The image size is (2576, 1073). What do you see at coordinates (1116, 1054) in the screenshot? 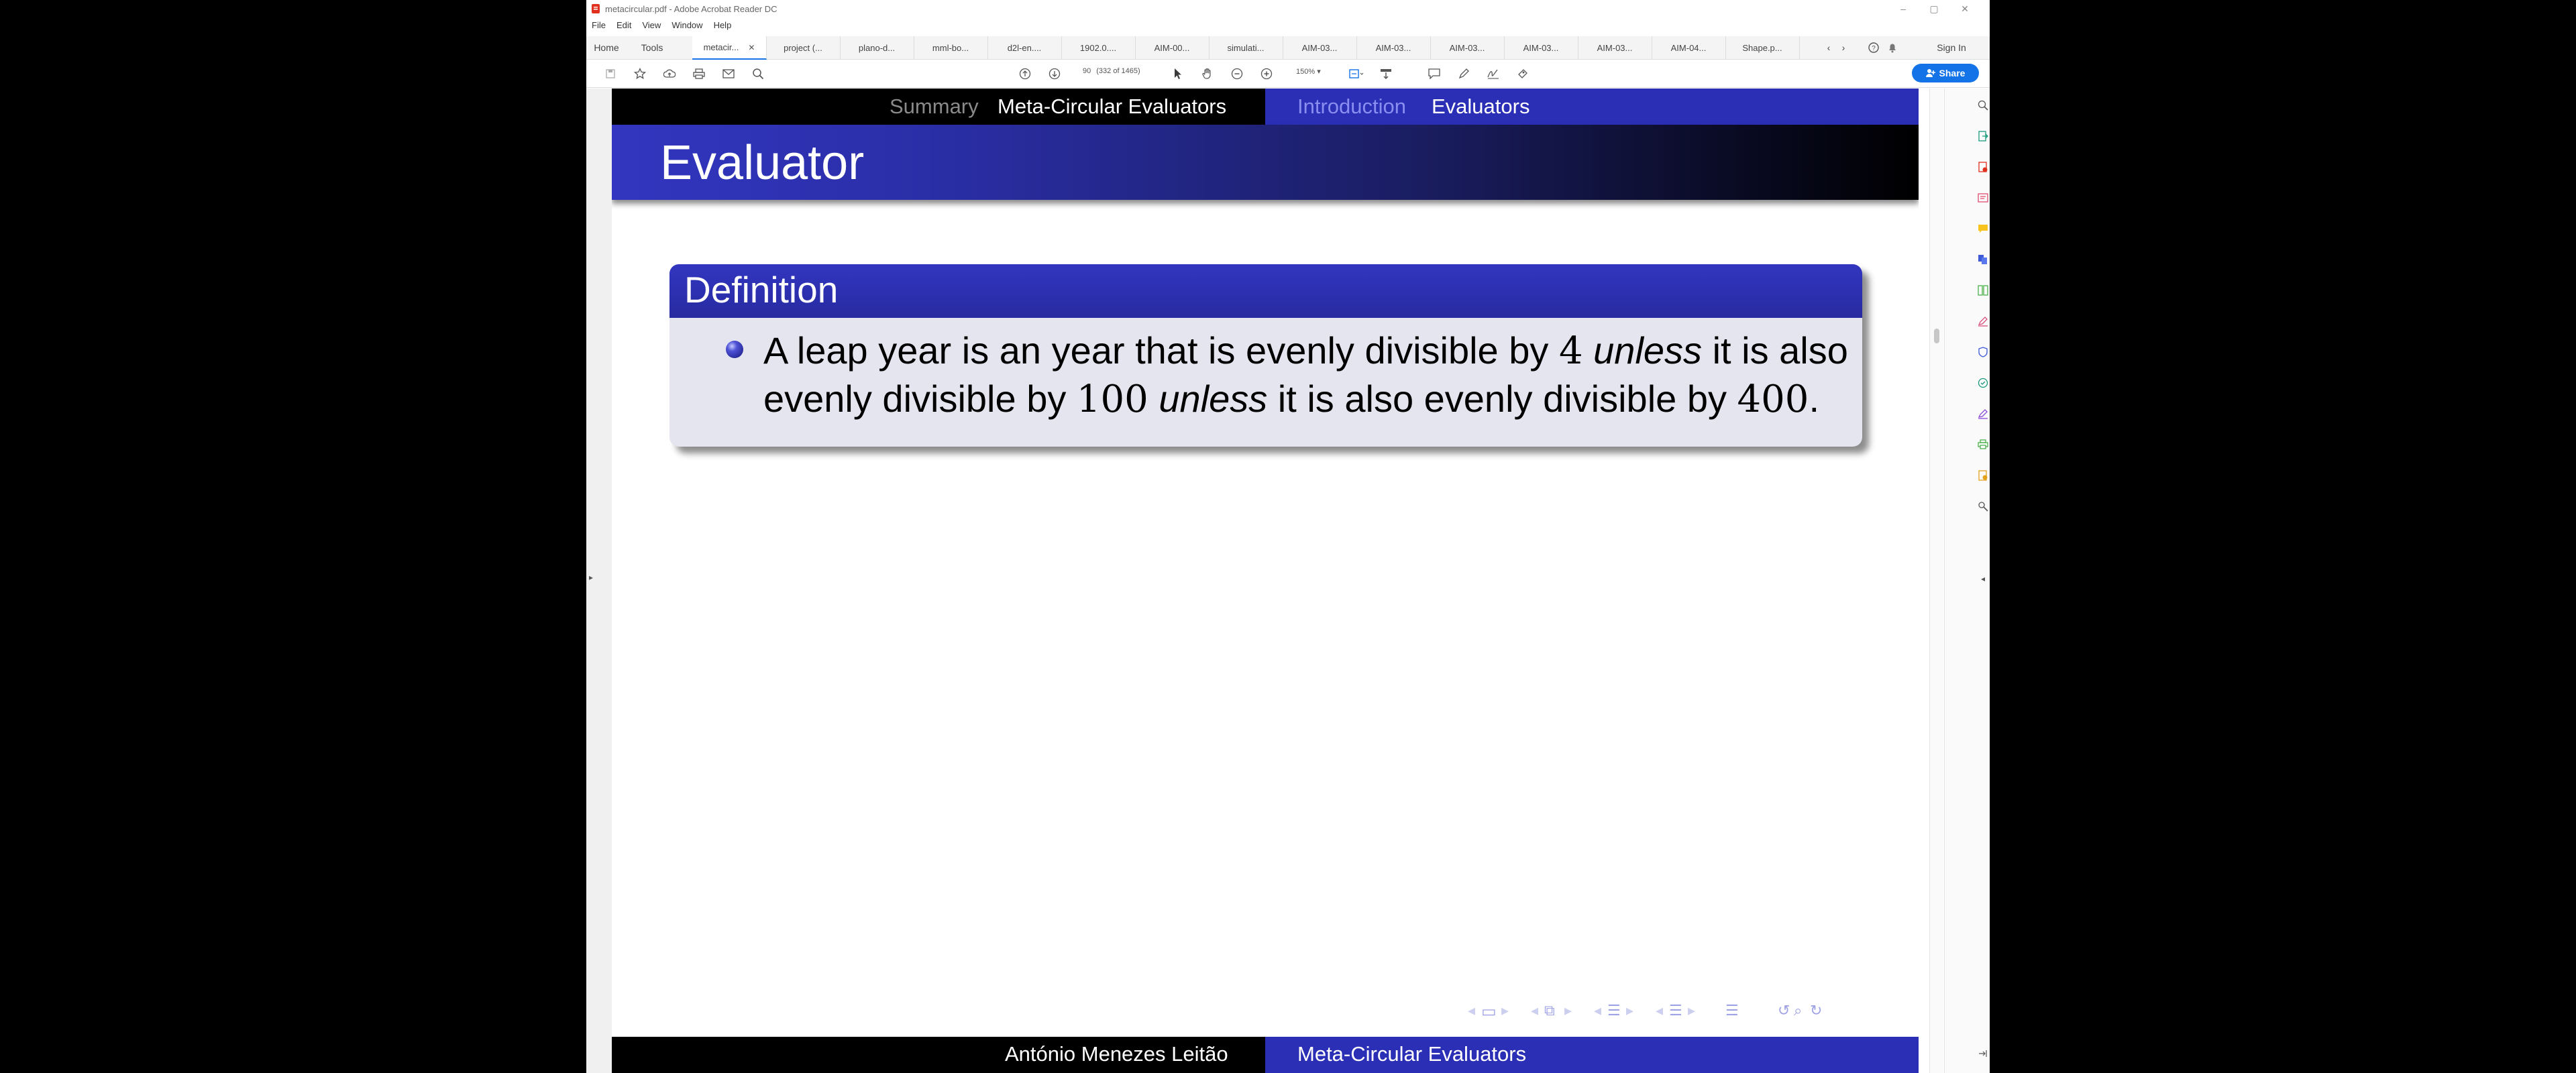
I see `footer-author: António Menezes Leitão` at bounding box center [1116, 1054].